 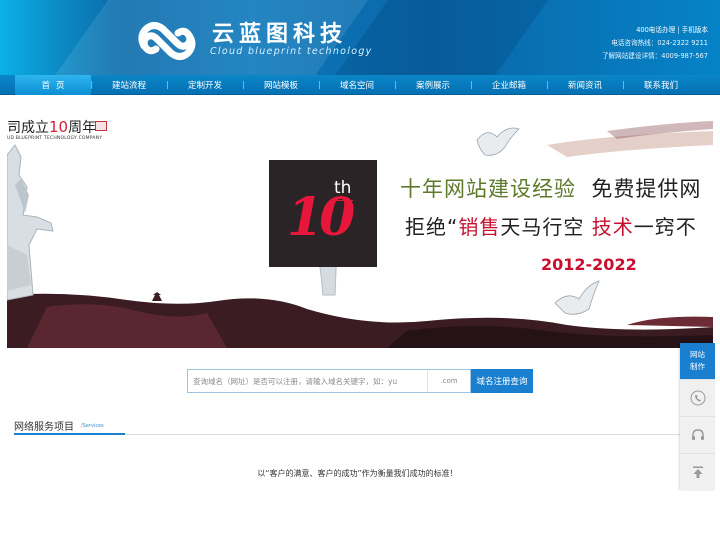 What do you see at coordinates (551, 227) in the screenshot?
I see `slogan-line-2: 拒绝“销售天马行空 技术一窍不` at bounding box center [551, 227].